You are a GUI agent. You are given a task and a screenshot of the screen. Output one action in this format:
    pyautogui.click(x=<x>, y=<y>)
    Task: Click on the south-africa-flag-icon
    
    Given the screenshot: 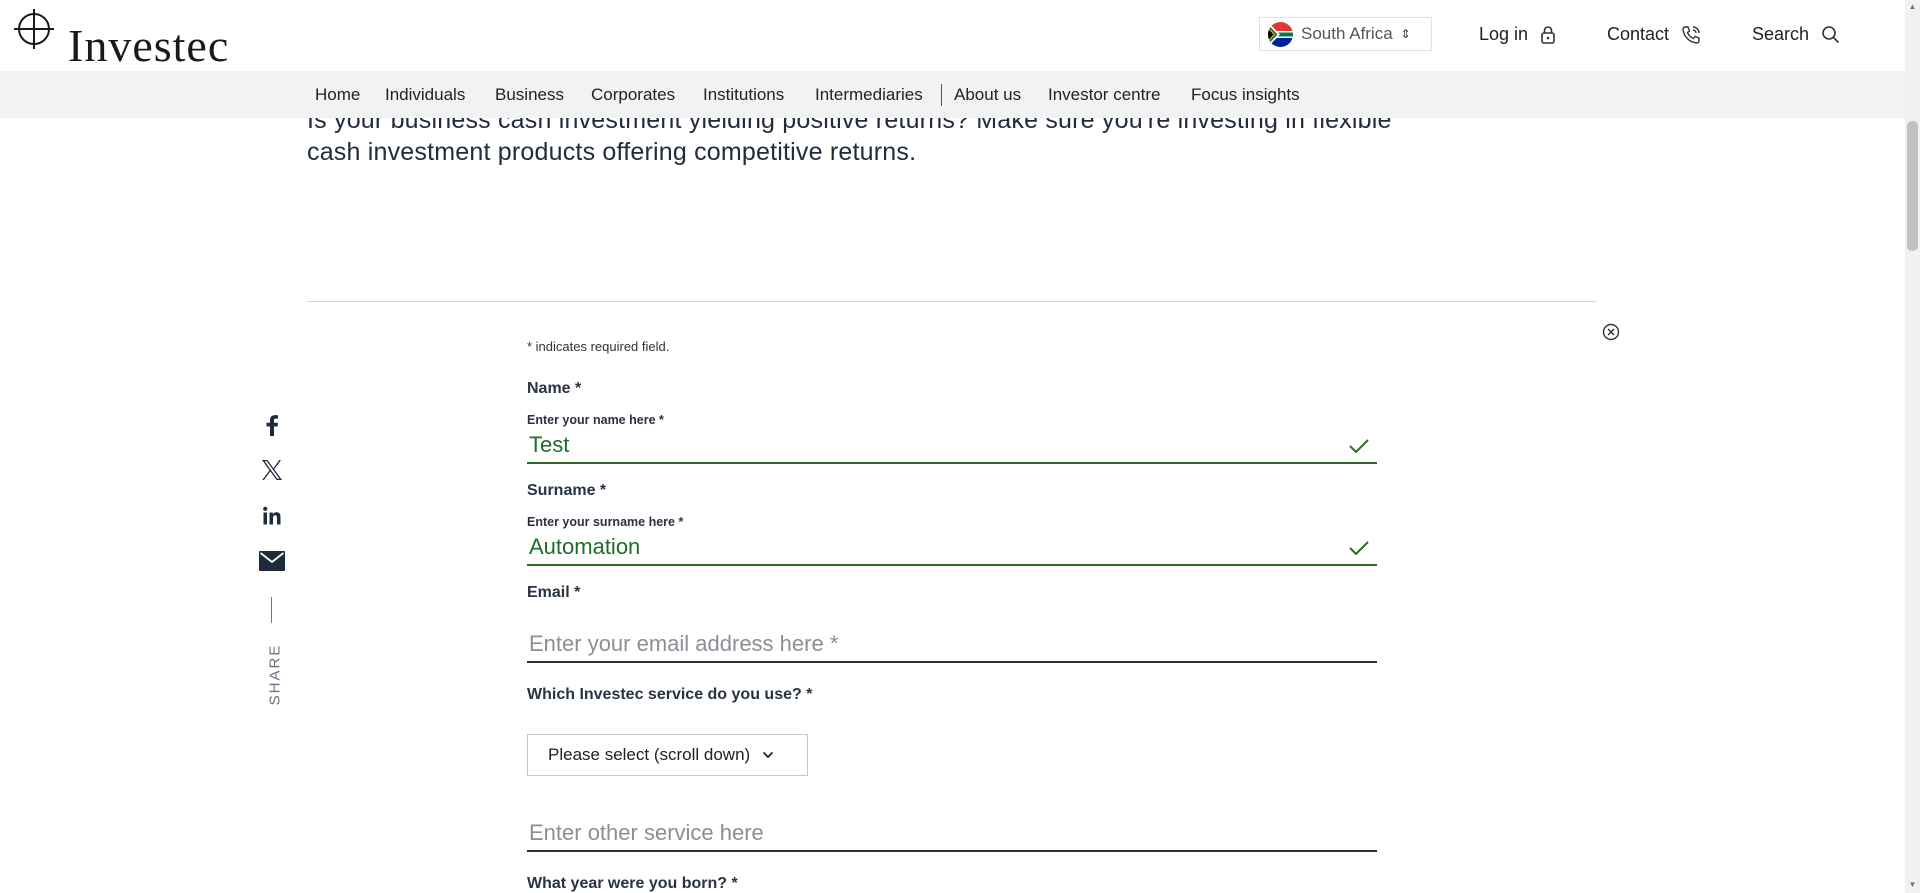 What is the action you would take?
    pyautogui.click(x=1280, y=34)
    